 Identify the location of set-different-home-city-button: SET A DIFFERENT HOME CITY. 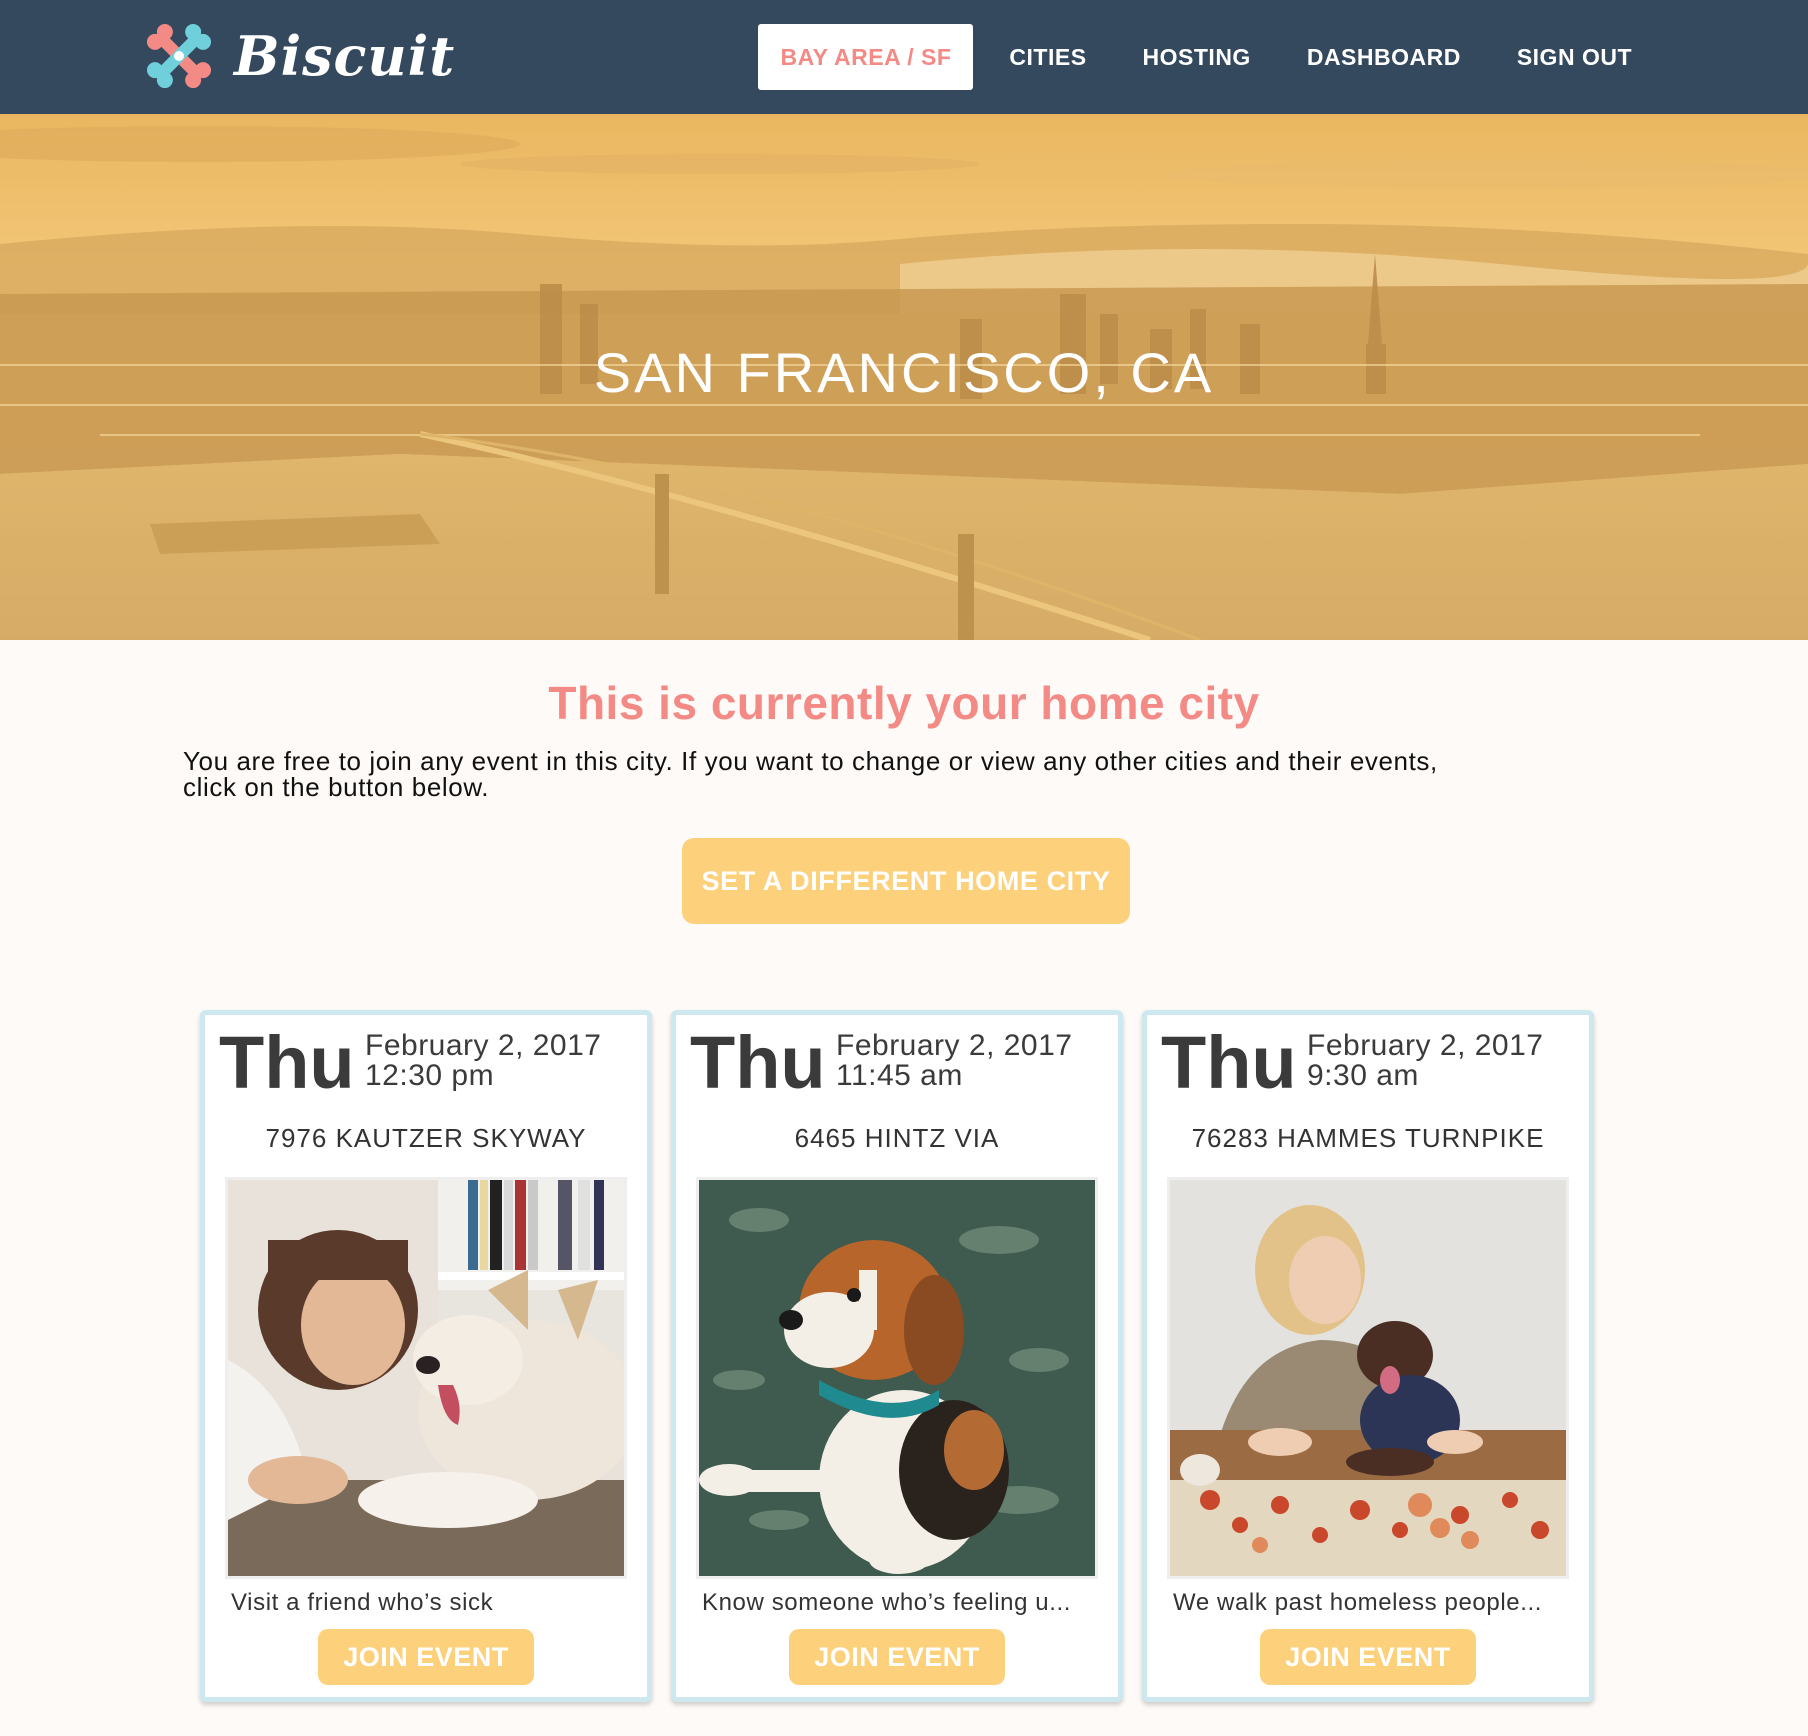
(906, 881).